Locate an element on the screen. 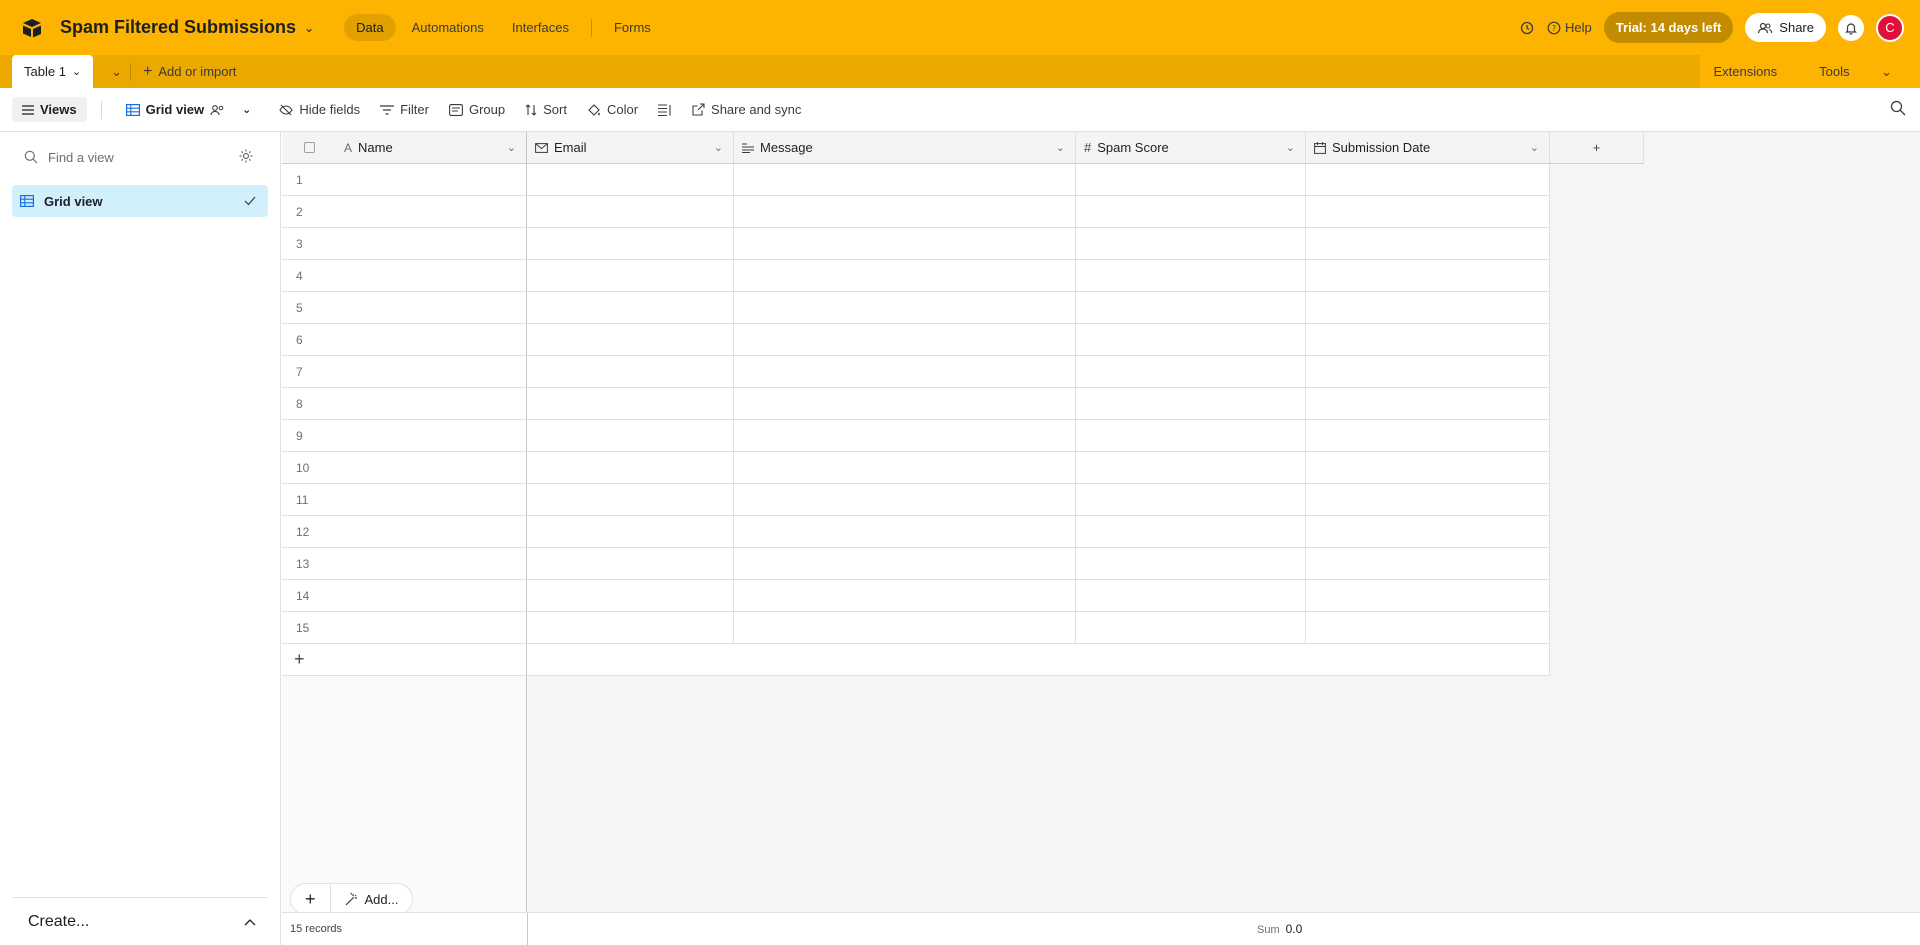  nav-data: Data is located at coordinates (370, 27).